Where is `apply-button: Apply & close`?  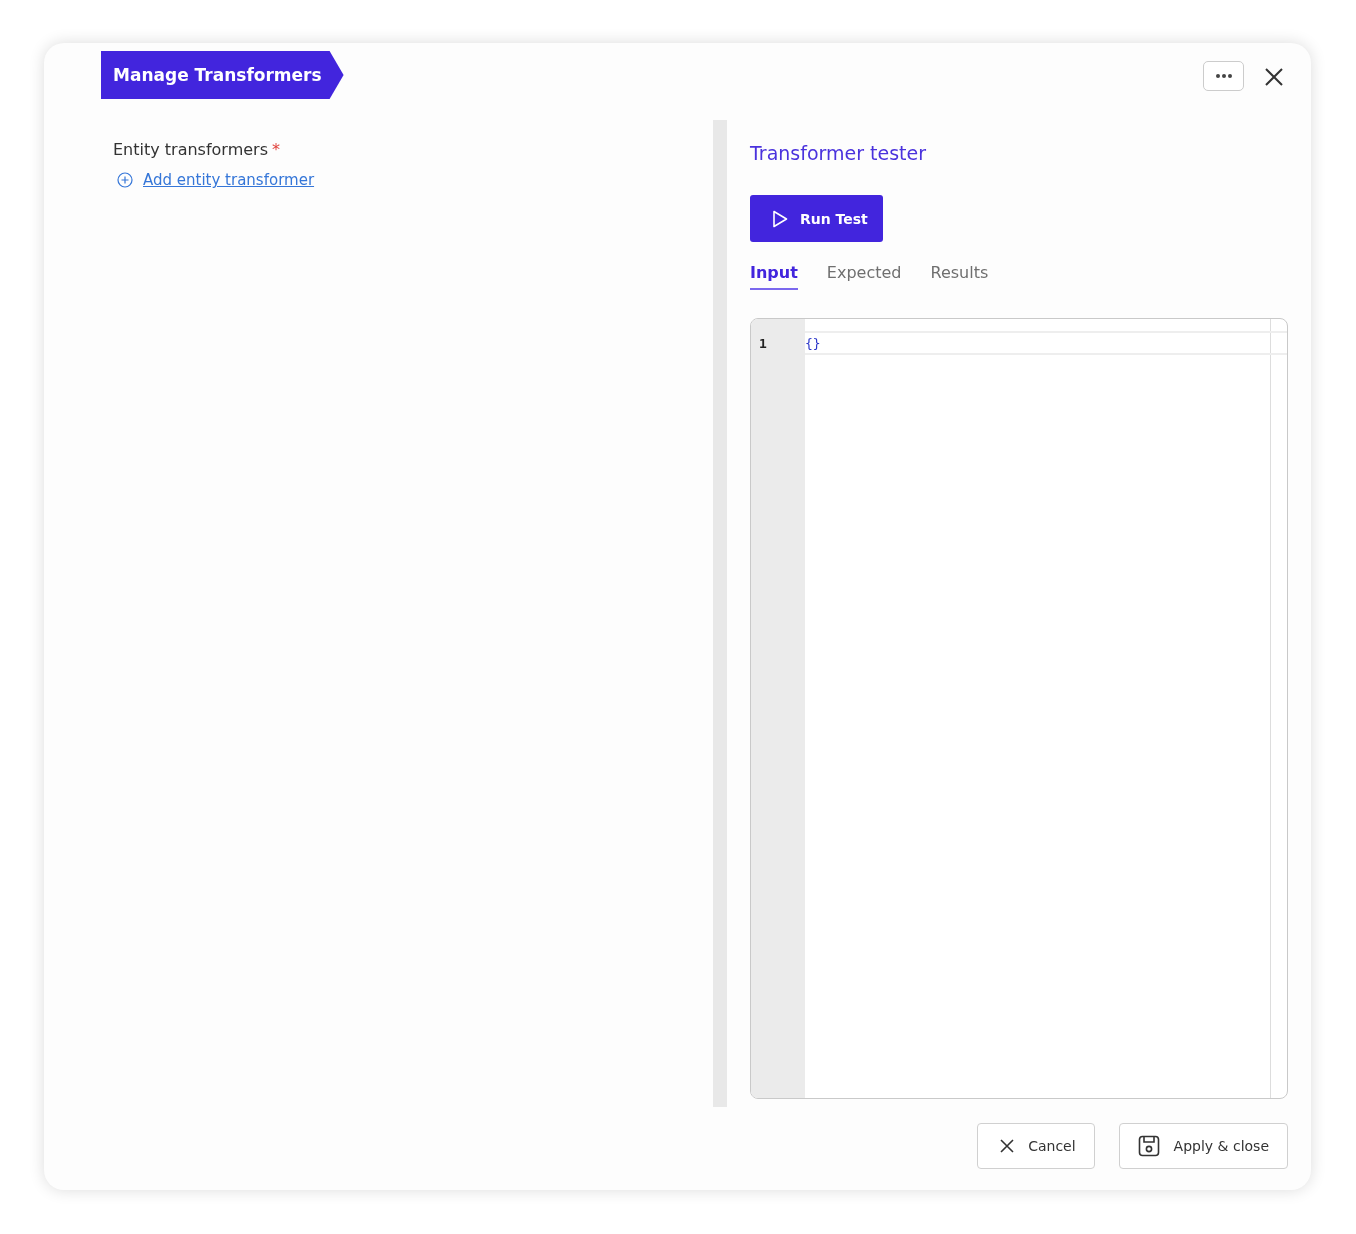 apply-button: Apply & close is located at coordinates (1203, 1146).